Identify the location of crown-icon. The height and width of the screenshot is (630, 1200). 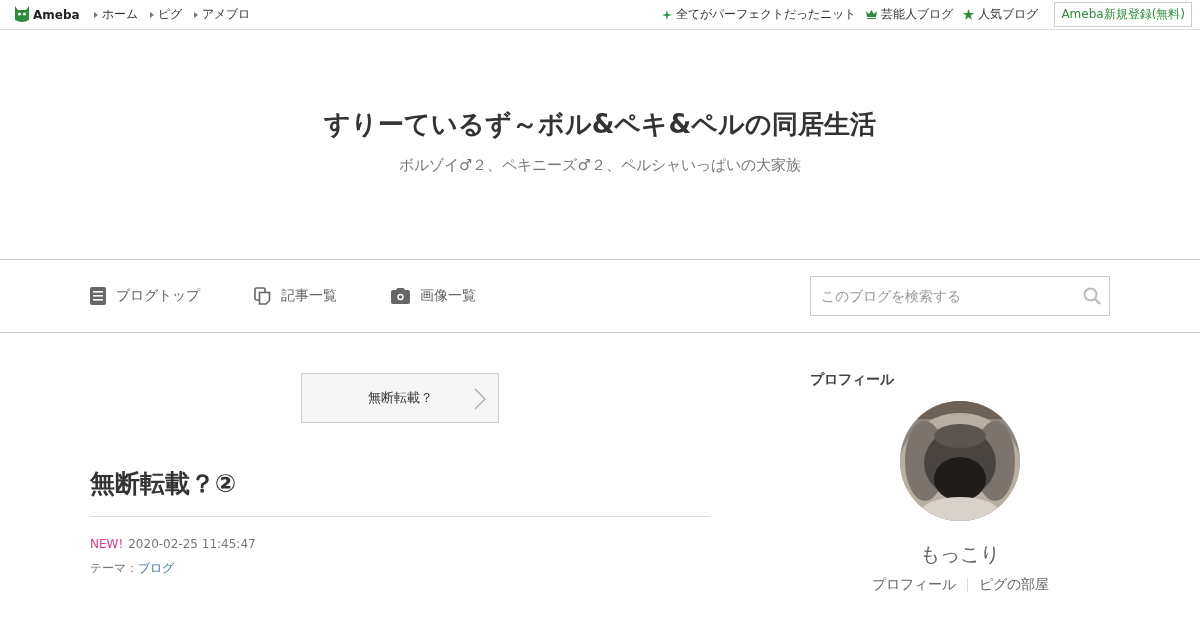
(872, 14).